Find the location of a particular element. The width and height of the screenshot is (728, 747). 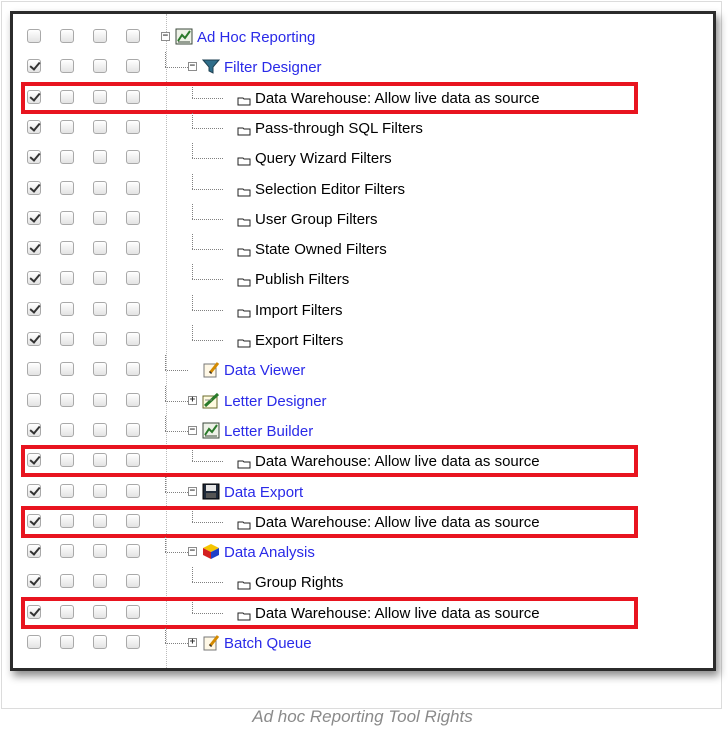

tool-link: Letter Designer is located at coordinates (275, 401).